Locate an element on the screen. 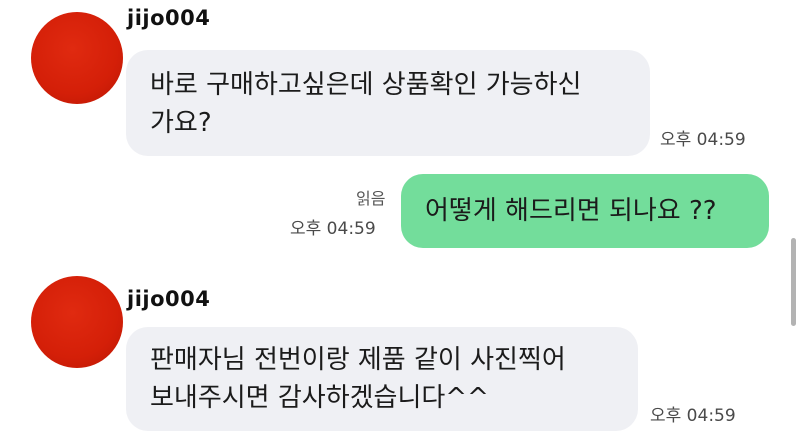  read-receipt: 읽음 is located at coordinates (371, 198).